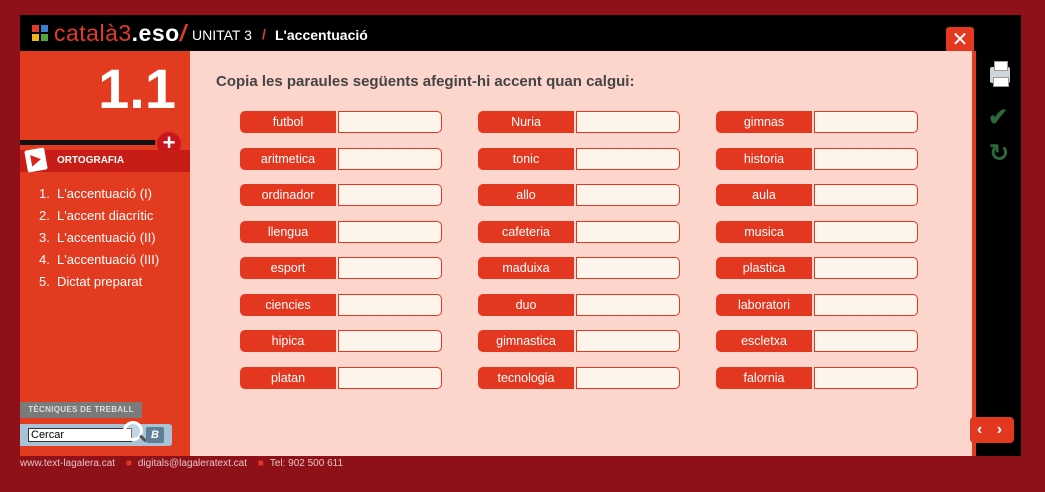  What do you see at coordinates (44, 215) in the screenshot?
I see `nav-item-number: 2.` at bounding box center [44, 215].